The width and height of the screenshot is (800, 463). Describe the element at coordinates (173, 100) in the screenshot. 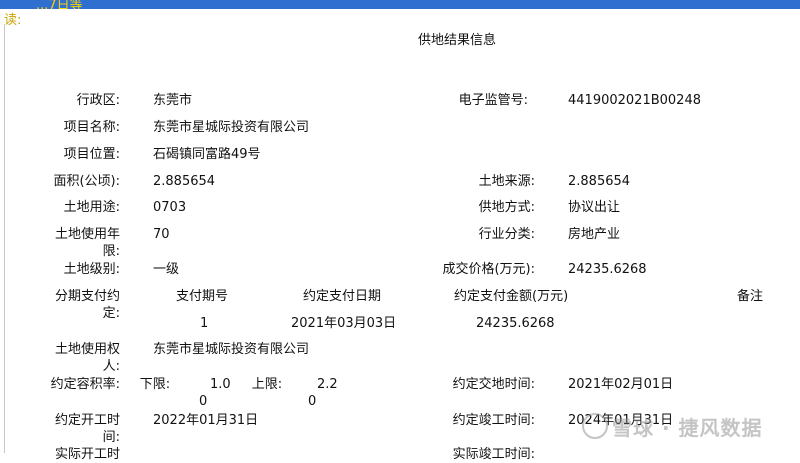

I see `district-value: 东莞市` at that location.